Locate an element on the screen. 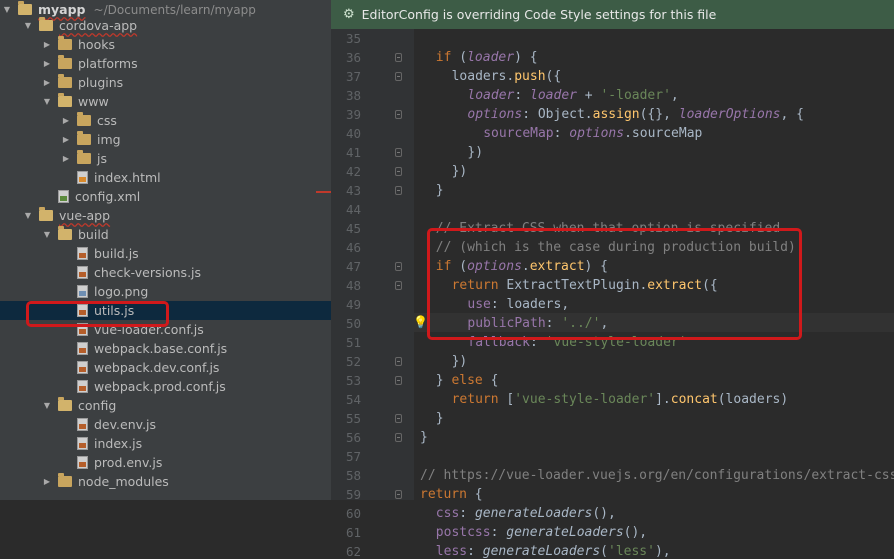  tree-file: logo.png is located at coordinates (165, 291).